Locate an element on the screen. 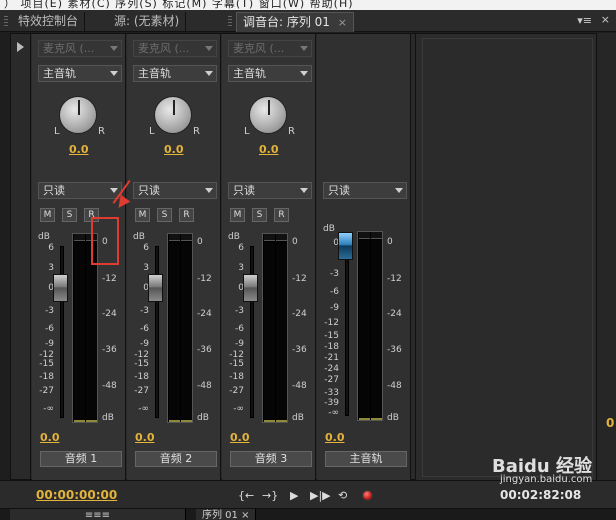  tab-source: 源: (无素材) is located at coordinates (147, 22).